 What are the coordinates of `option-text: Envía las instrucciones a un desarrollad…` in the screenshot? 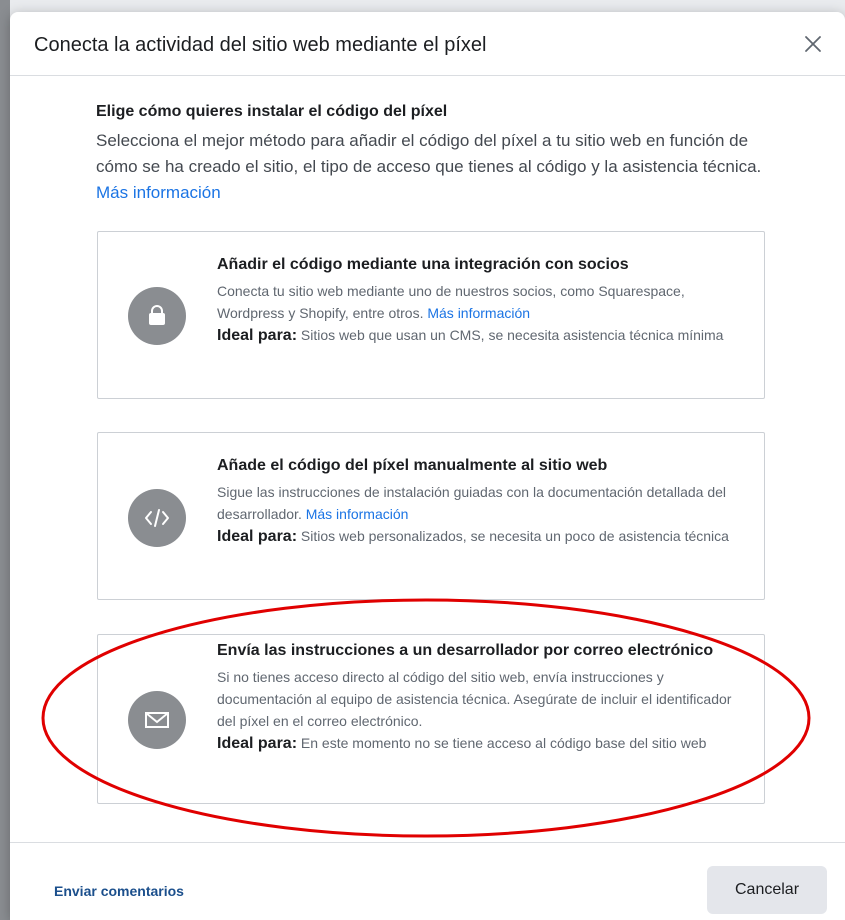 It's located at (480, 697).